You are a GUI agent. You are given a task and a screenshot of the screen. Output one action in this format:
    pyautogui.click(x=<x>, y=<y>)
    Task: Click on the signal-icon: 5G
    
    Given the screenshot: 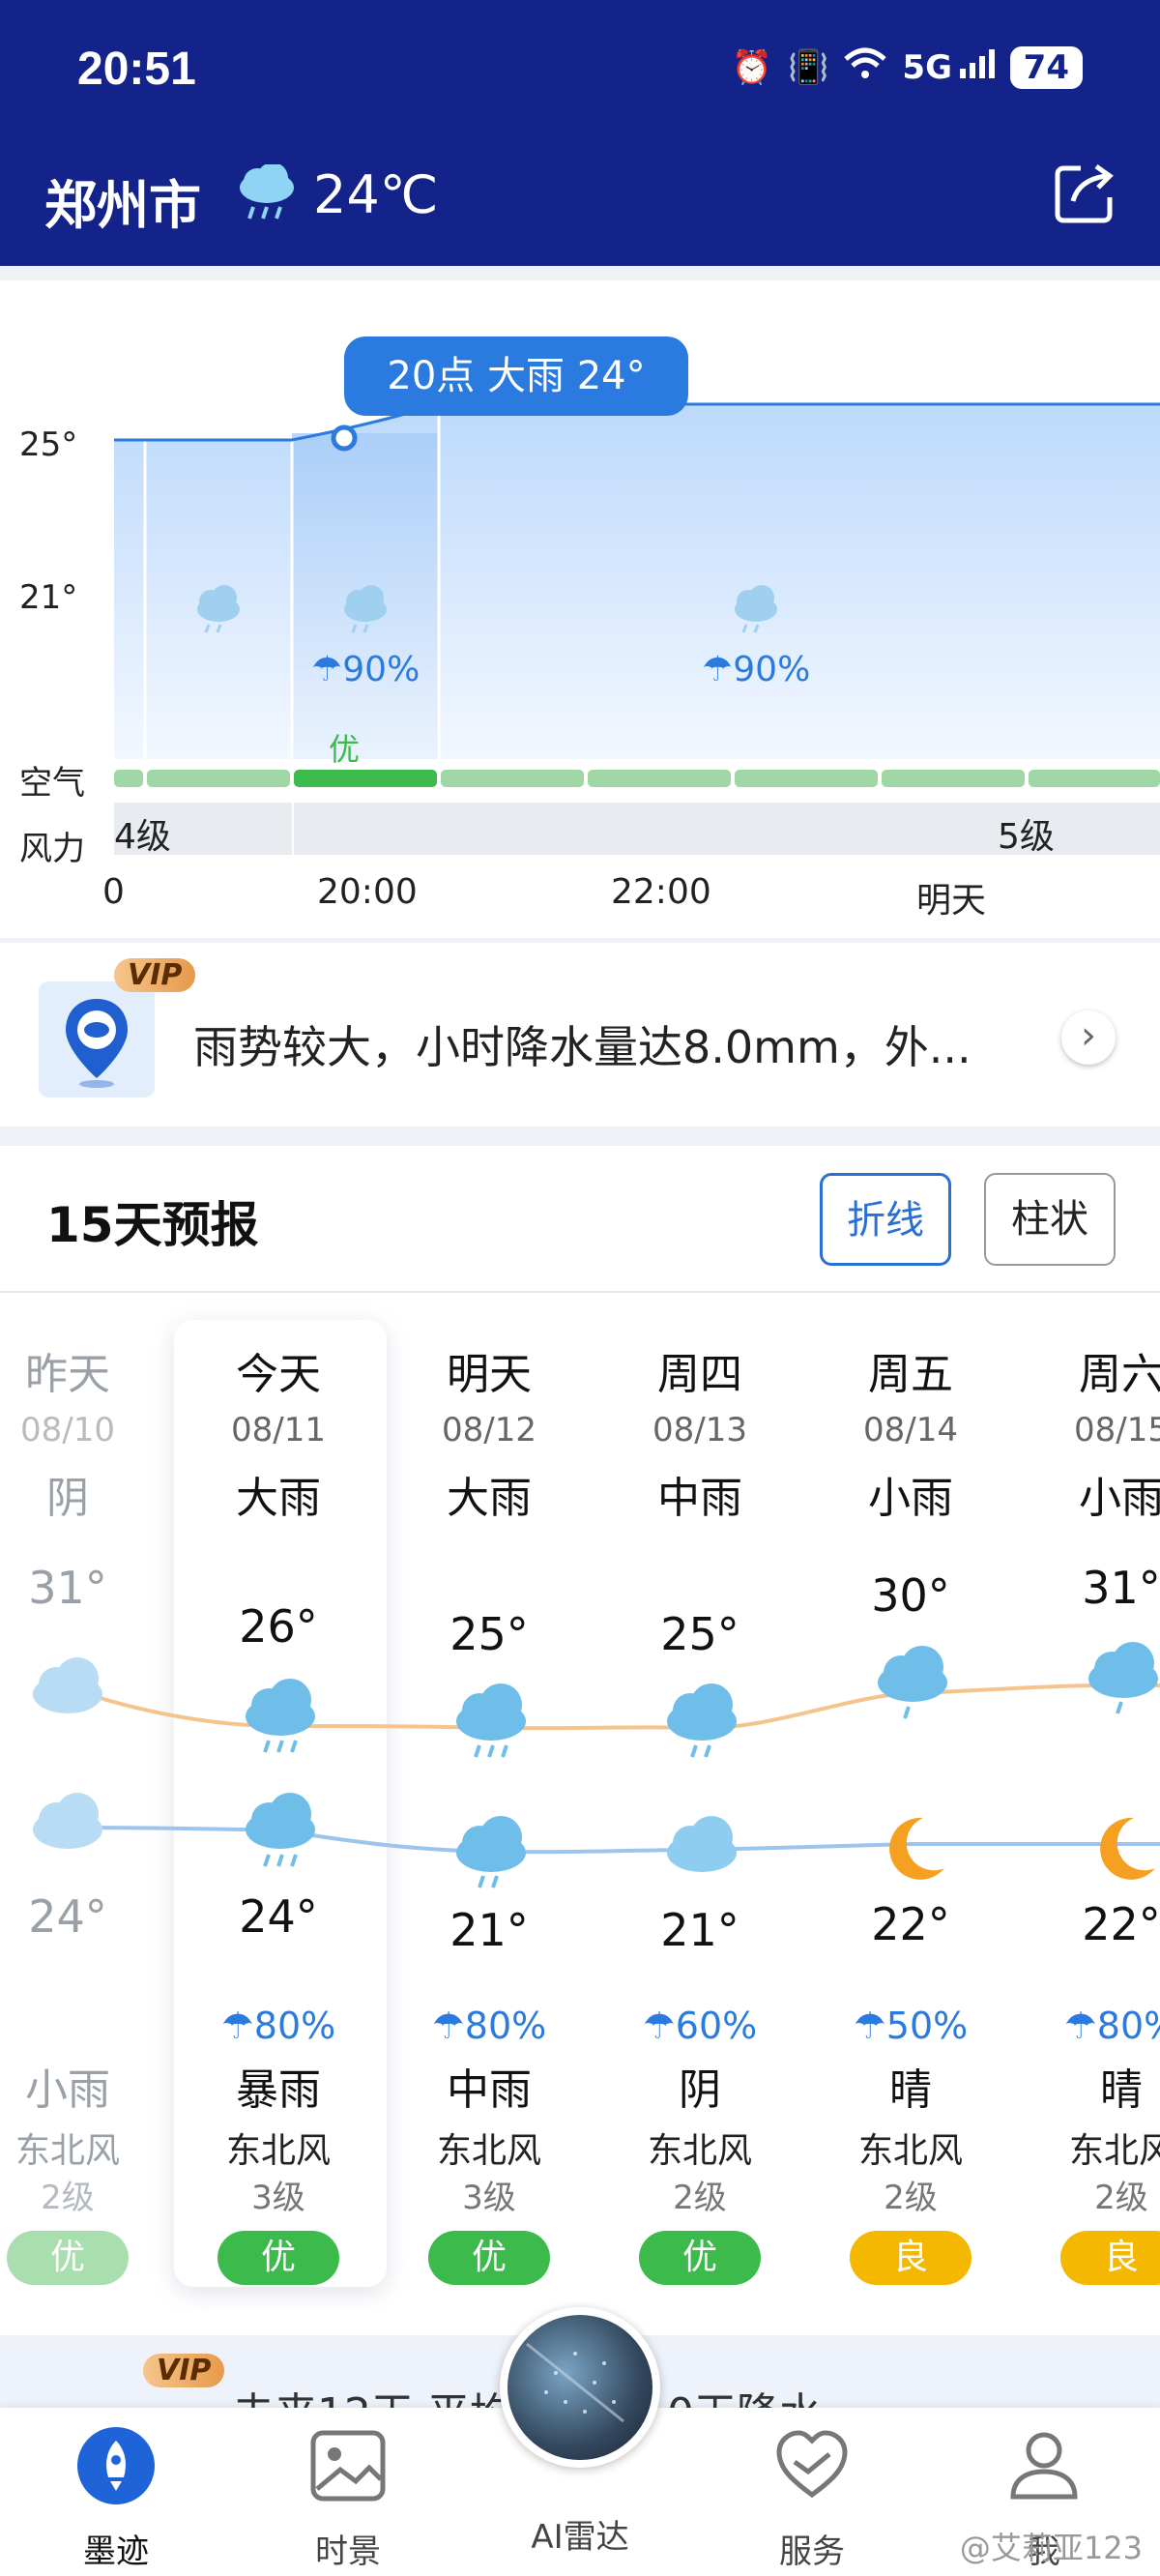 What is the action you would take?
    pyautogui.click(x=948, y=67)
    